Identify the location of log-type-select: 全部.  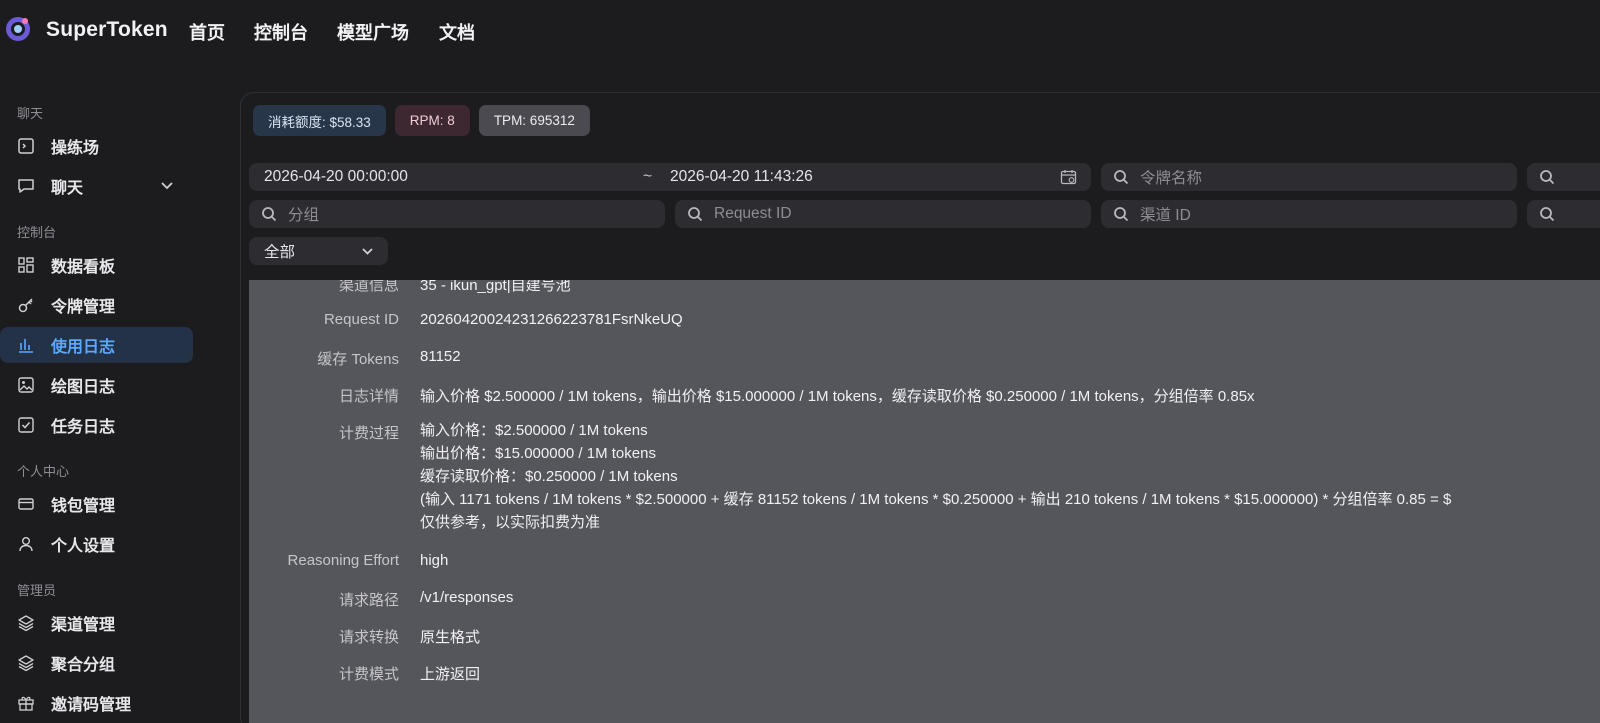
(318, 251).